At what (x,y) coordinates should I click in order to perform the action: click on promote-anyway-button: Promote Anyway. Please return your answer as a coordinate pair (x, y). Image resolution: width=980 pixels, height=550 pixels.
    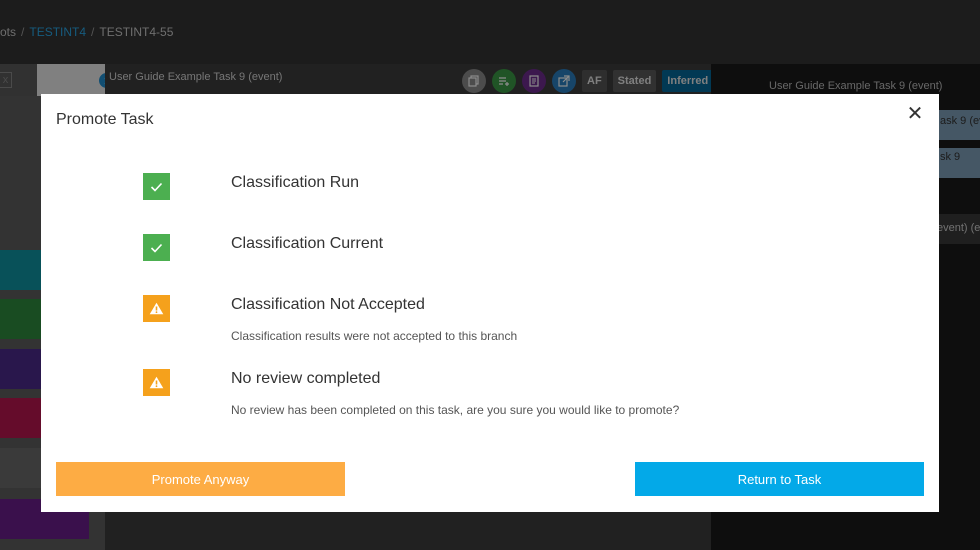
    Looking at the image, I should click on (200, 479).